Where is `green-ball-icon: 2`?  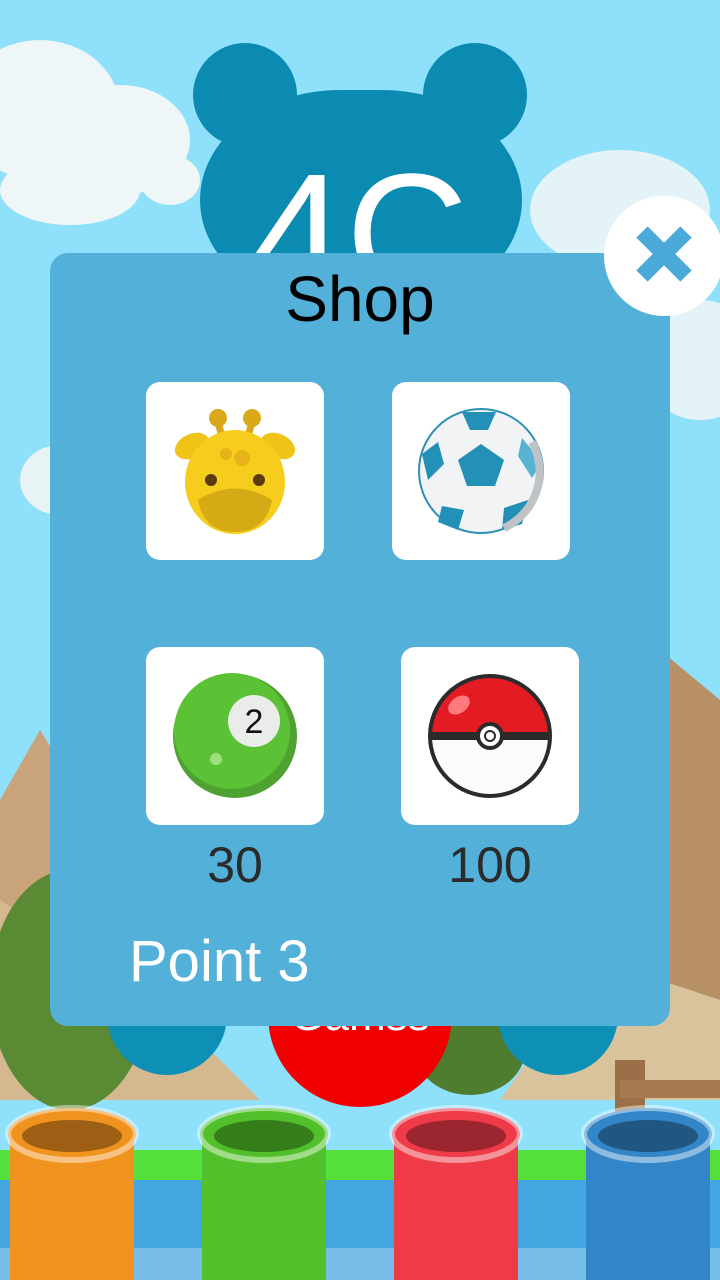
green-ball-icon: 2 is located at coordinates (235, 735).